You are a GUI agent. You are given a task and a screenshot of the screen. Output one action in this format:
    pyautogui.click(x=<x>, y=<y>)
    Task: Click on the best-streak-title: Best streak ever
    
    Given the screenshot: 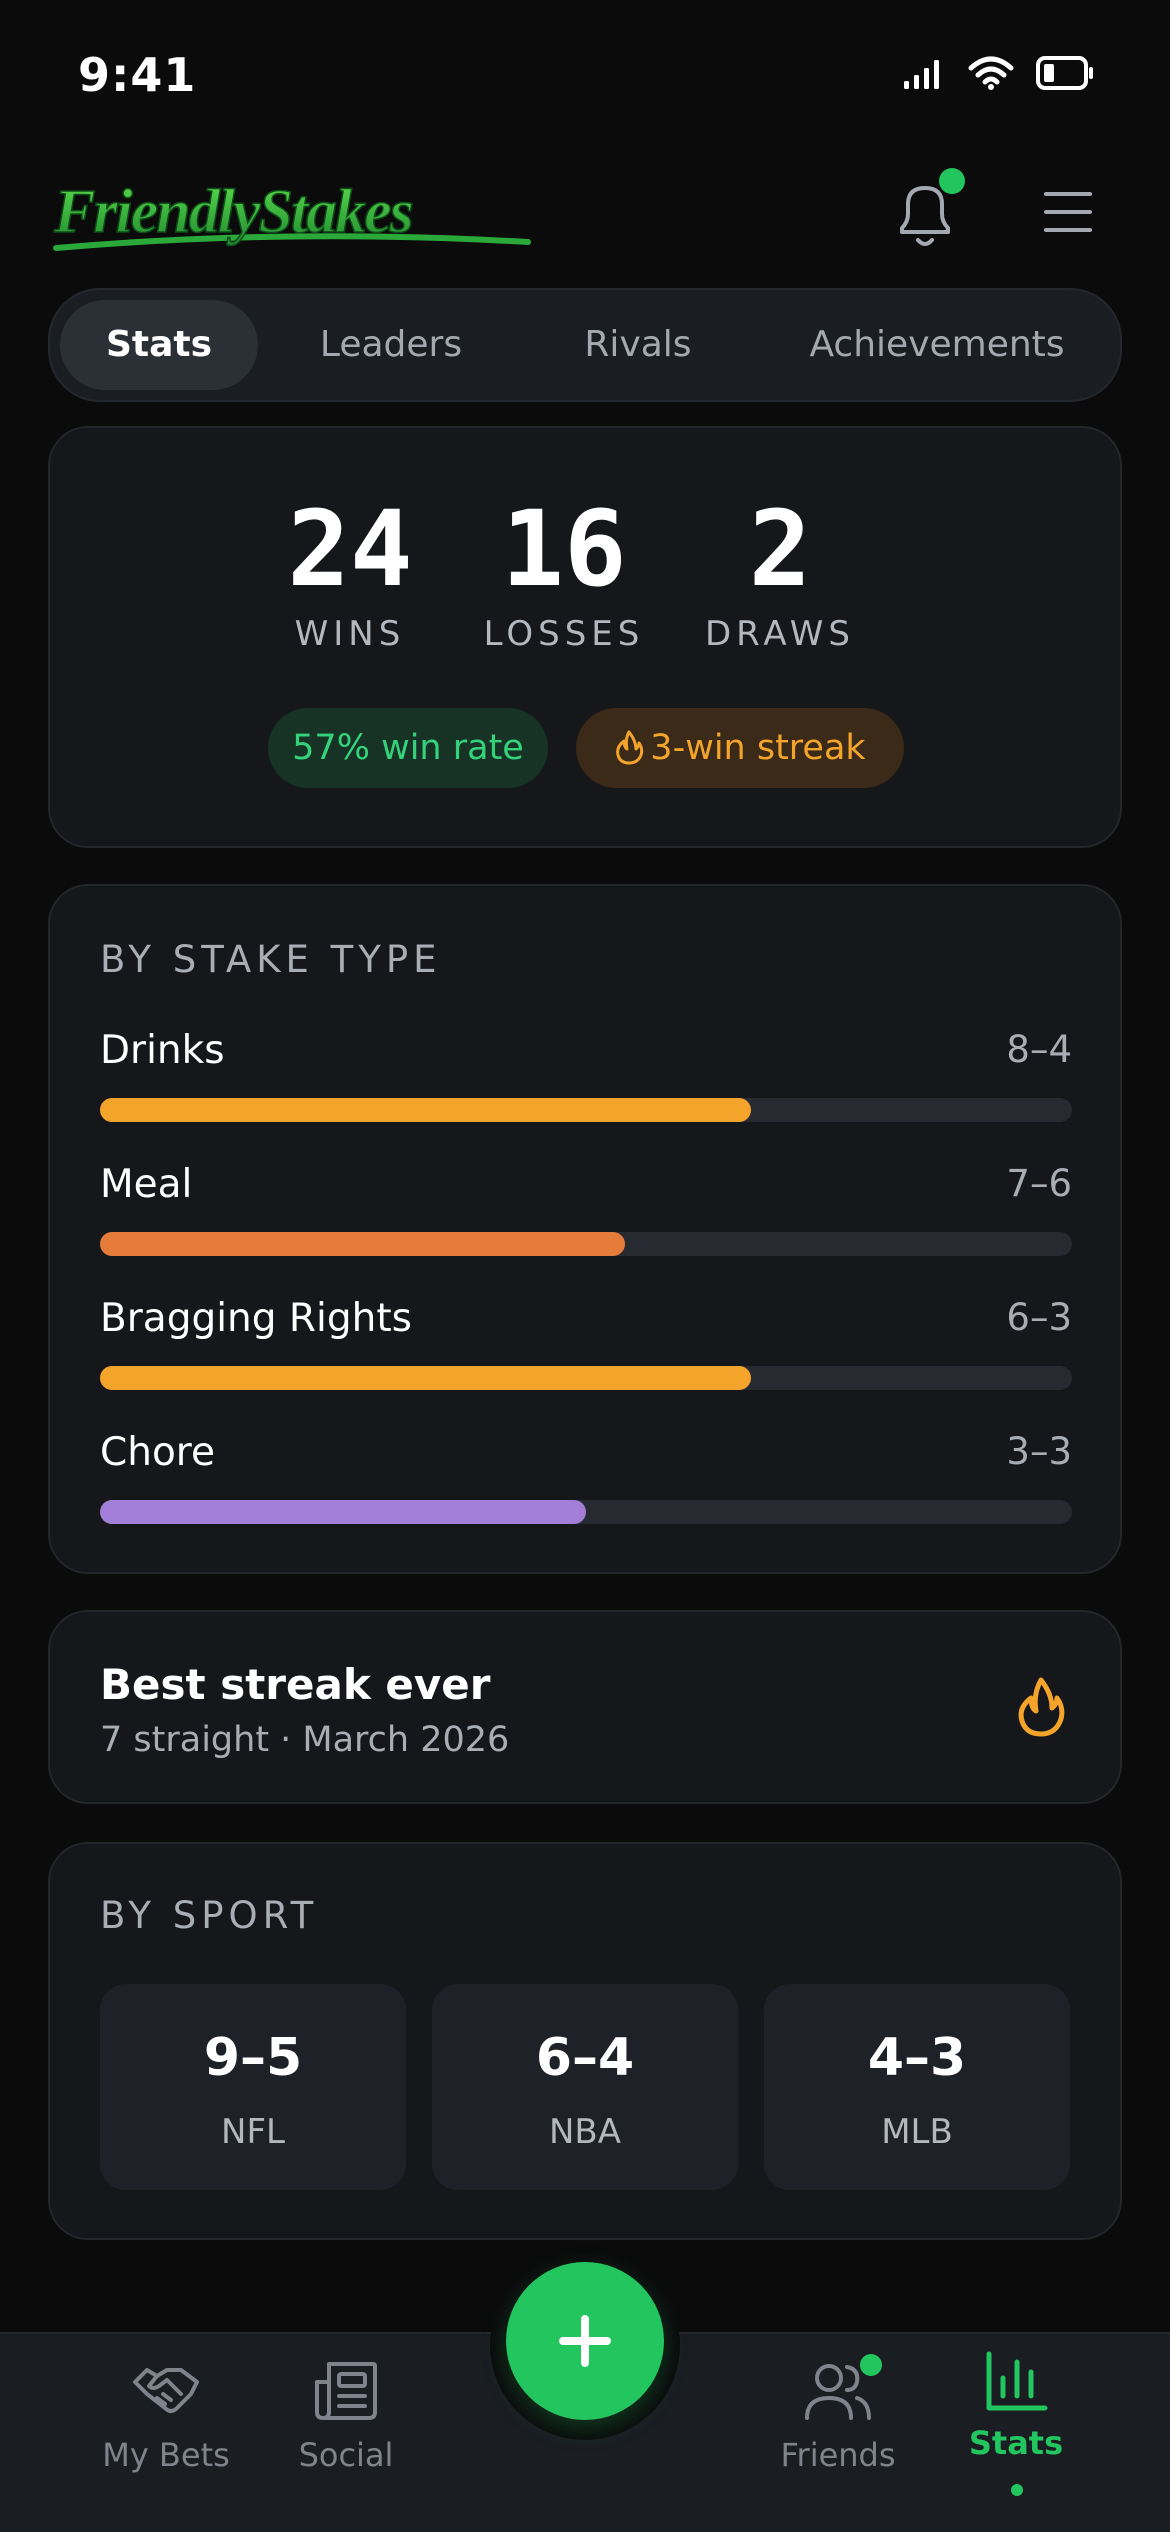 What is the action you would take?
    pyautogui.click(x=295, y=1684)
    